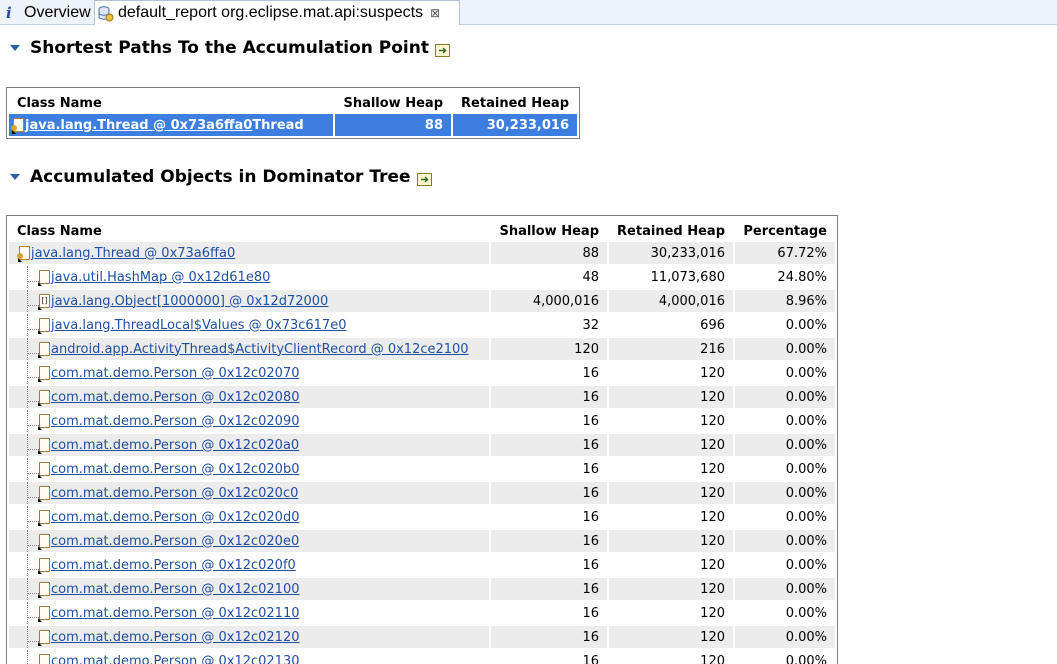  I want to click on object-link: com.mat.demo.Person @ 0x12c02070, so click(175, 373).